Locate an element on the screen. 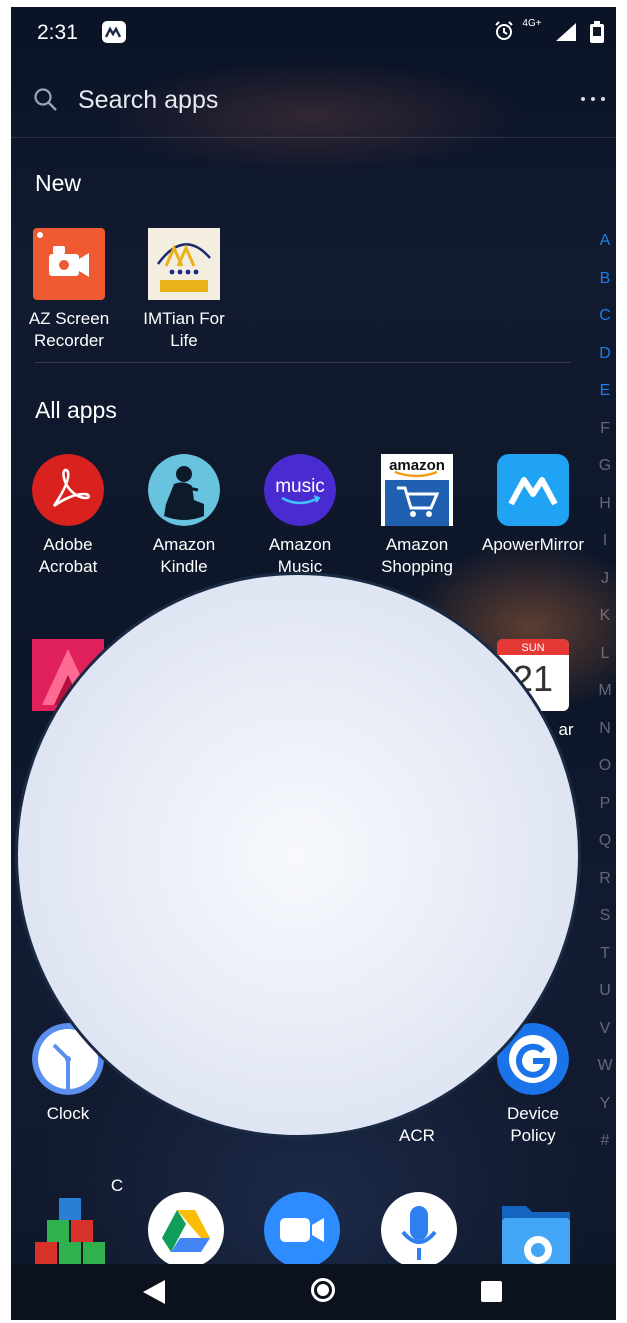 Image resolution: width=627 pixels, height=1323 pixels. alphabet-index-bar: A B C D E F G H I J K L M N O P Q R S T U V W Y # is located at coordinates (605, 691).